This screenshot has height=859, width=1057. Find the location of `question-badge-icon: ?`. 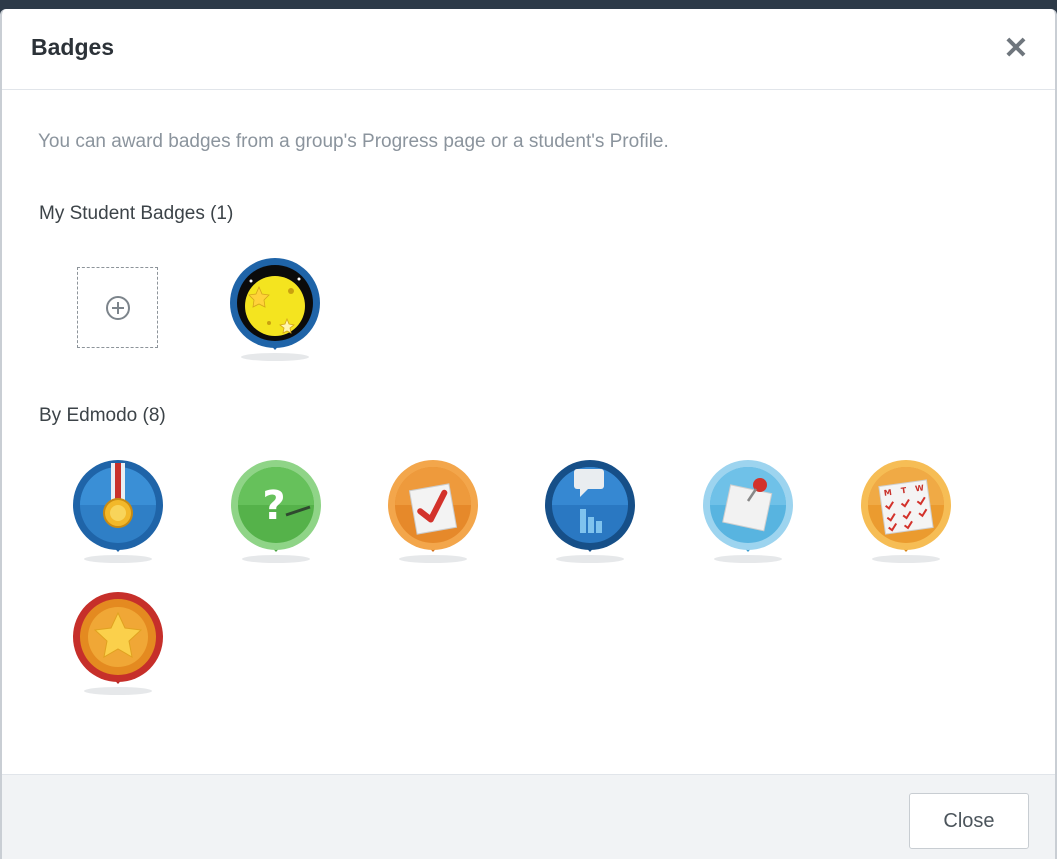

question-badge-icon: ? is located at coordinates (276, 511).